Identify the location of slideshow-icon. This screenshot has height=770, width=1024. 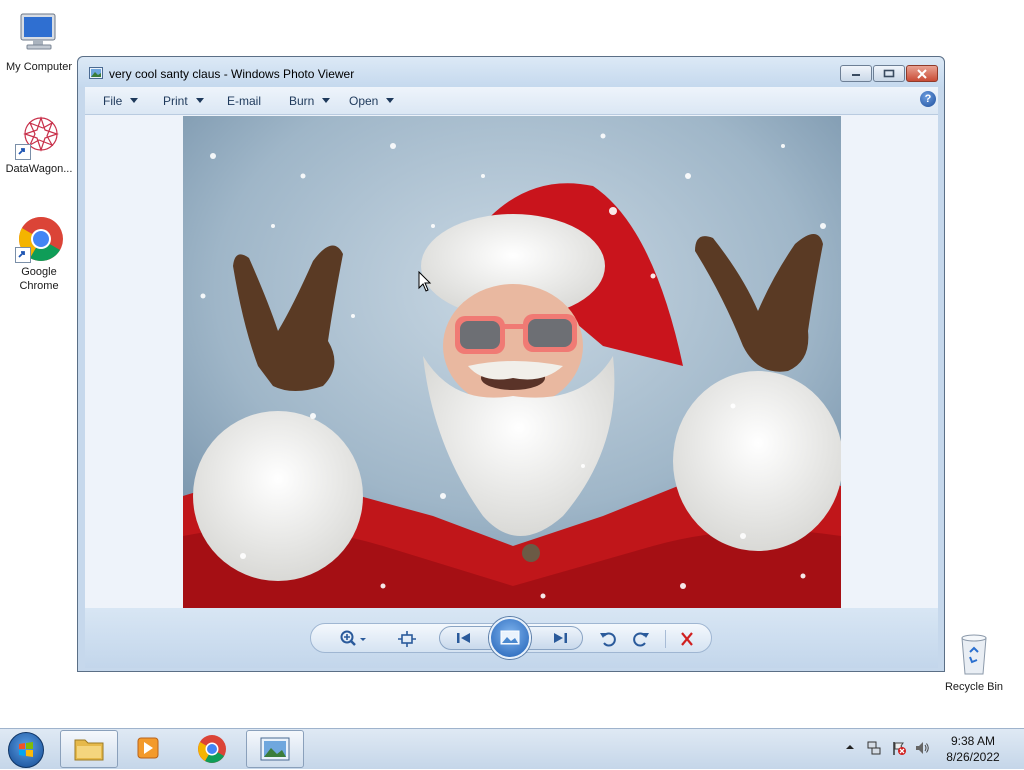
(510, 637).